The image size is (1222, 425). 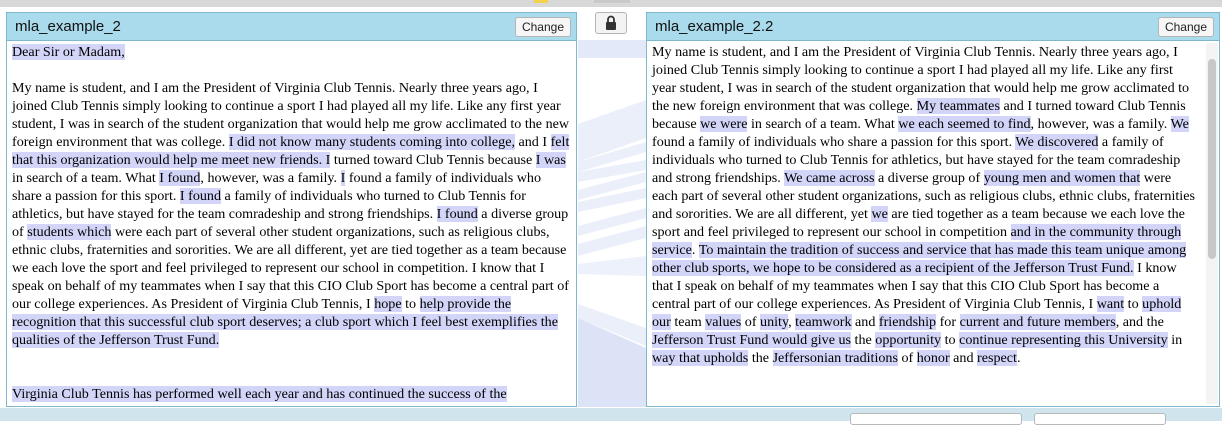 What do you see at coordinates (68, 52) in the screenshot?
I see `left-salutation: Dear Sir or Madam,` at bounding box center [68, 52].